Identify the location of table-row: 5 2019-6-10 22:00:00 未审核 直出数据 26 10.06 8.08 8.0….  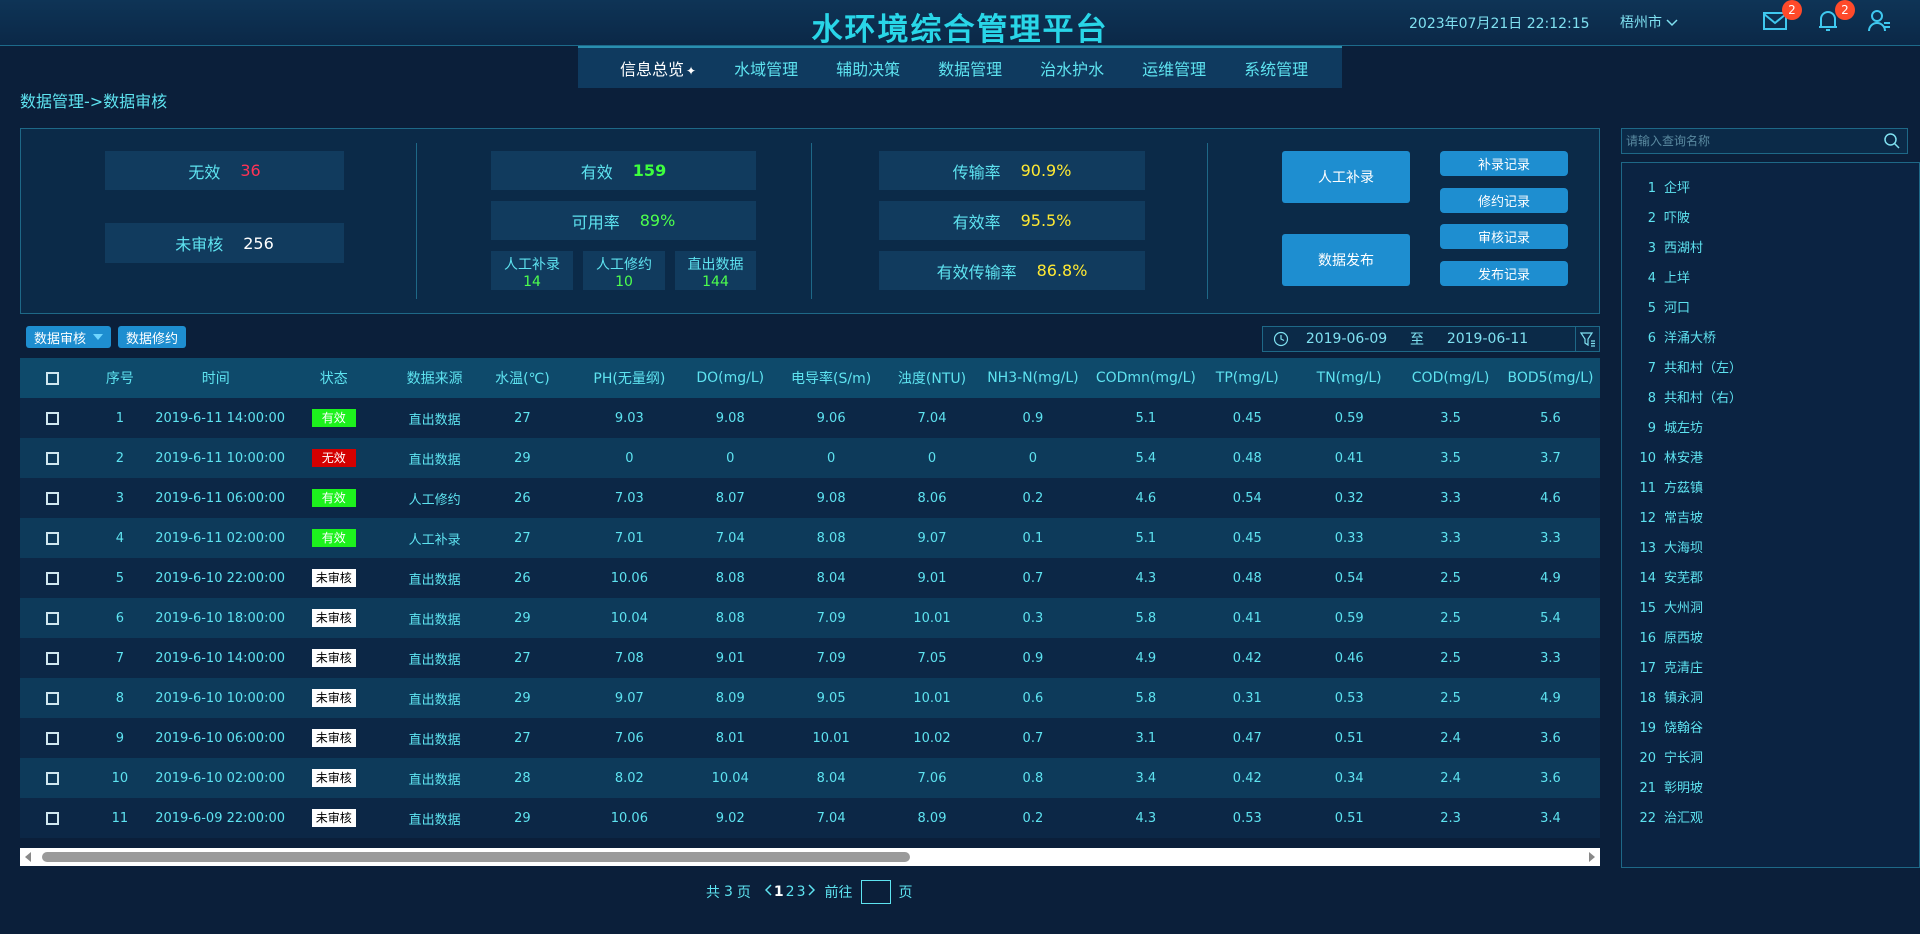
(810, 578).